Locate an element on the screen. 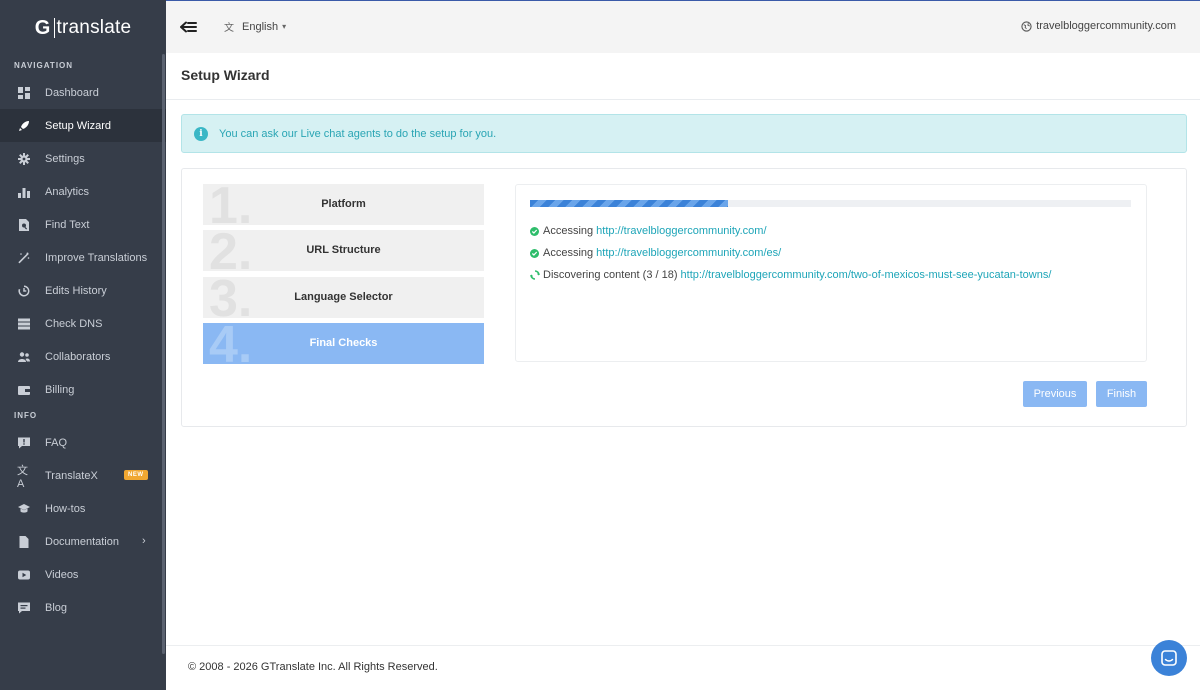 The width and height of the screenshot is (1200, 690). language-selector: 文 English ▾ is located at coordinates (255, 27).